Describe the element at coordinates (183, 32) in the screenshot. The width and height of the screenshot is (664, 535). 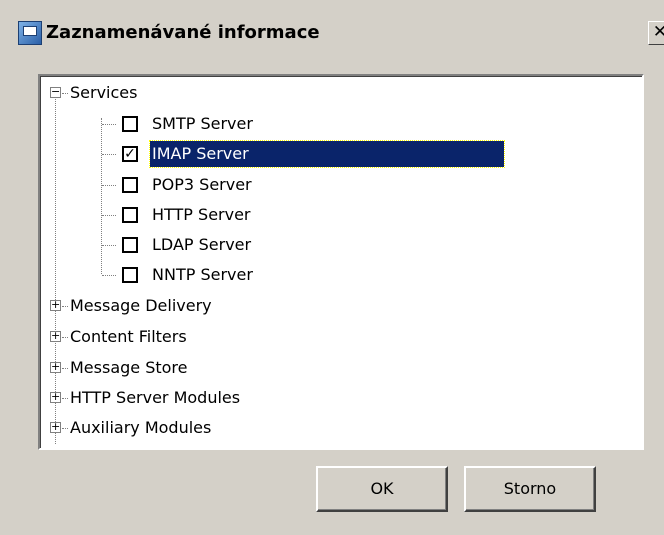
I see `dialog-title: Zaznamenávané informace` at that location.